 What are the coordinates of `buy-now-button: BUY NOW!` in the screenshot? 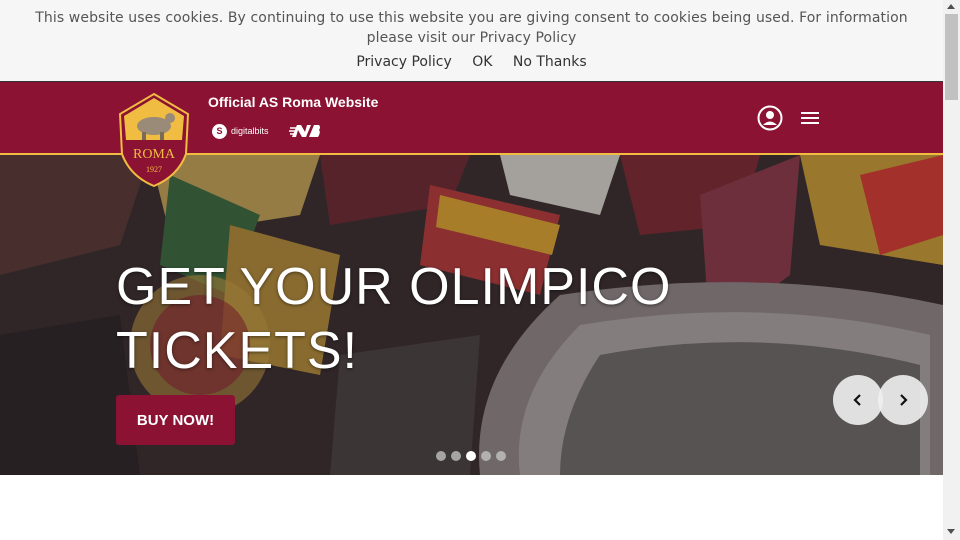 It's located at (175, 420).